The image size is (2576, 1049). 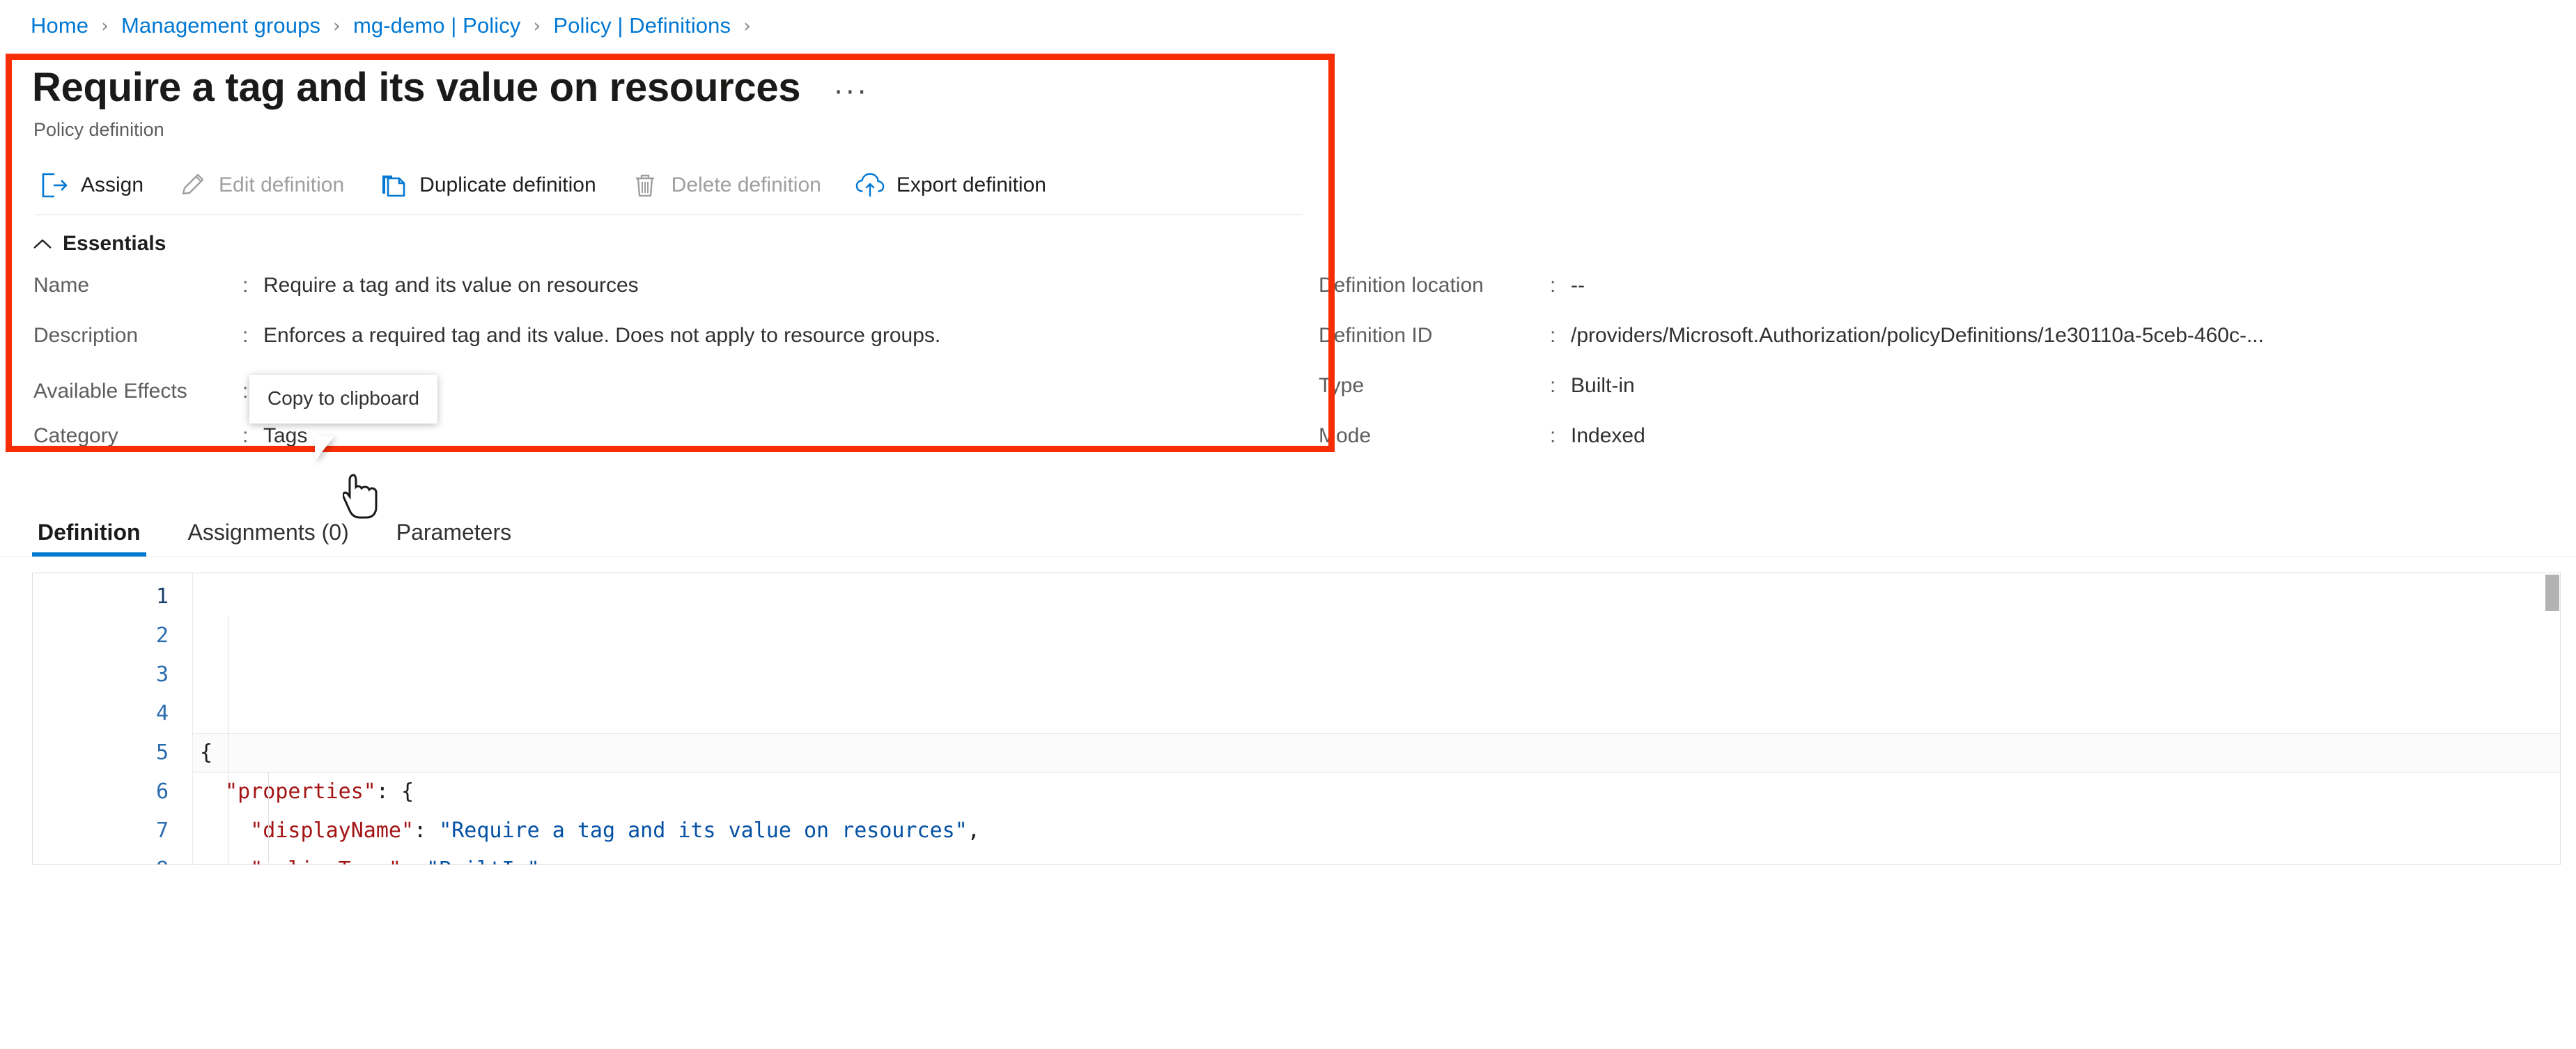 I want to click on essentials-value: --, so click(x=1578, y=285).